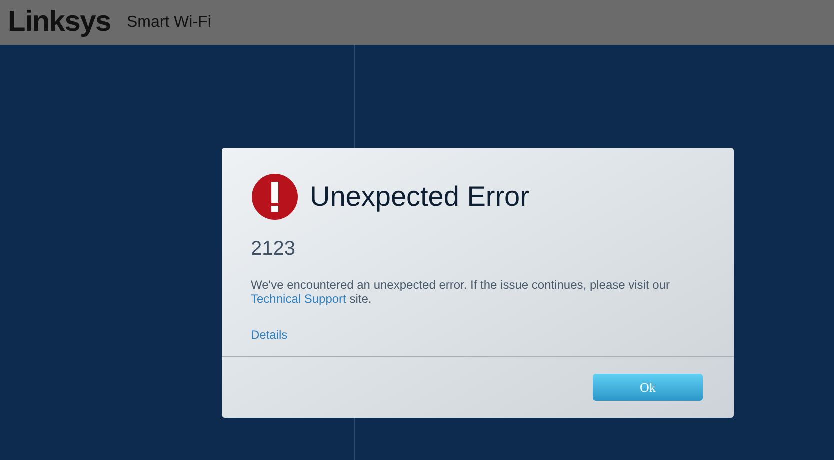 The image size is (834, 460). I want to click on error-code: 2123, so click(273, 249).